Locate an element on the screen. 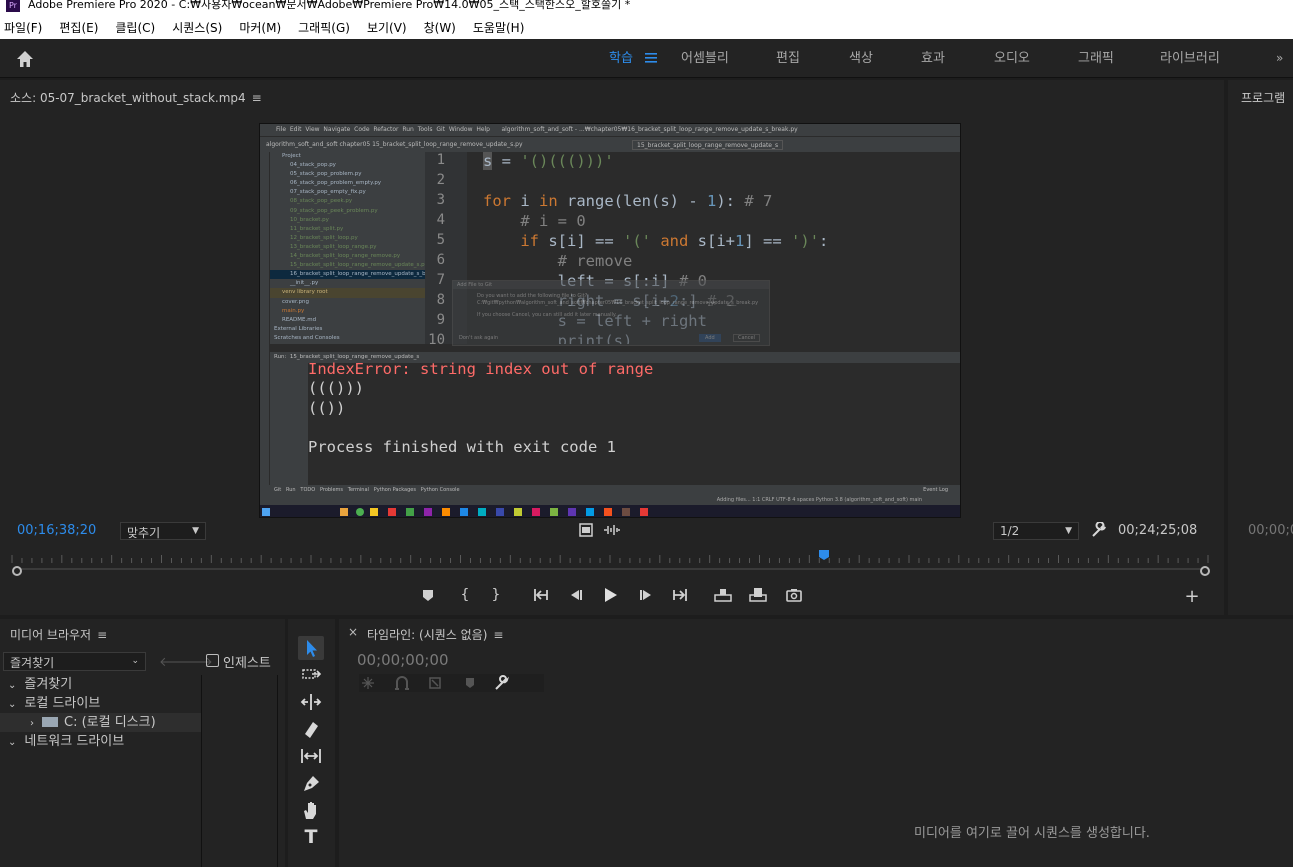  workspace-tab-audio: 오디오 is located at coordinates (1012, 58).